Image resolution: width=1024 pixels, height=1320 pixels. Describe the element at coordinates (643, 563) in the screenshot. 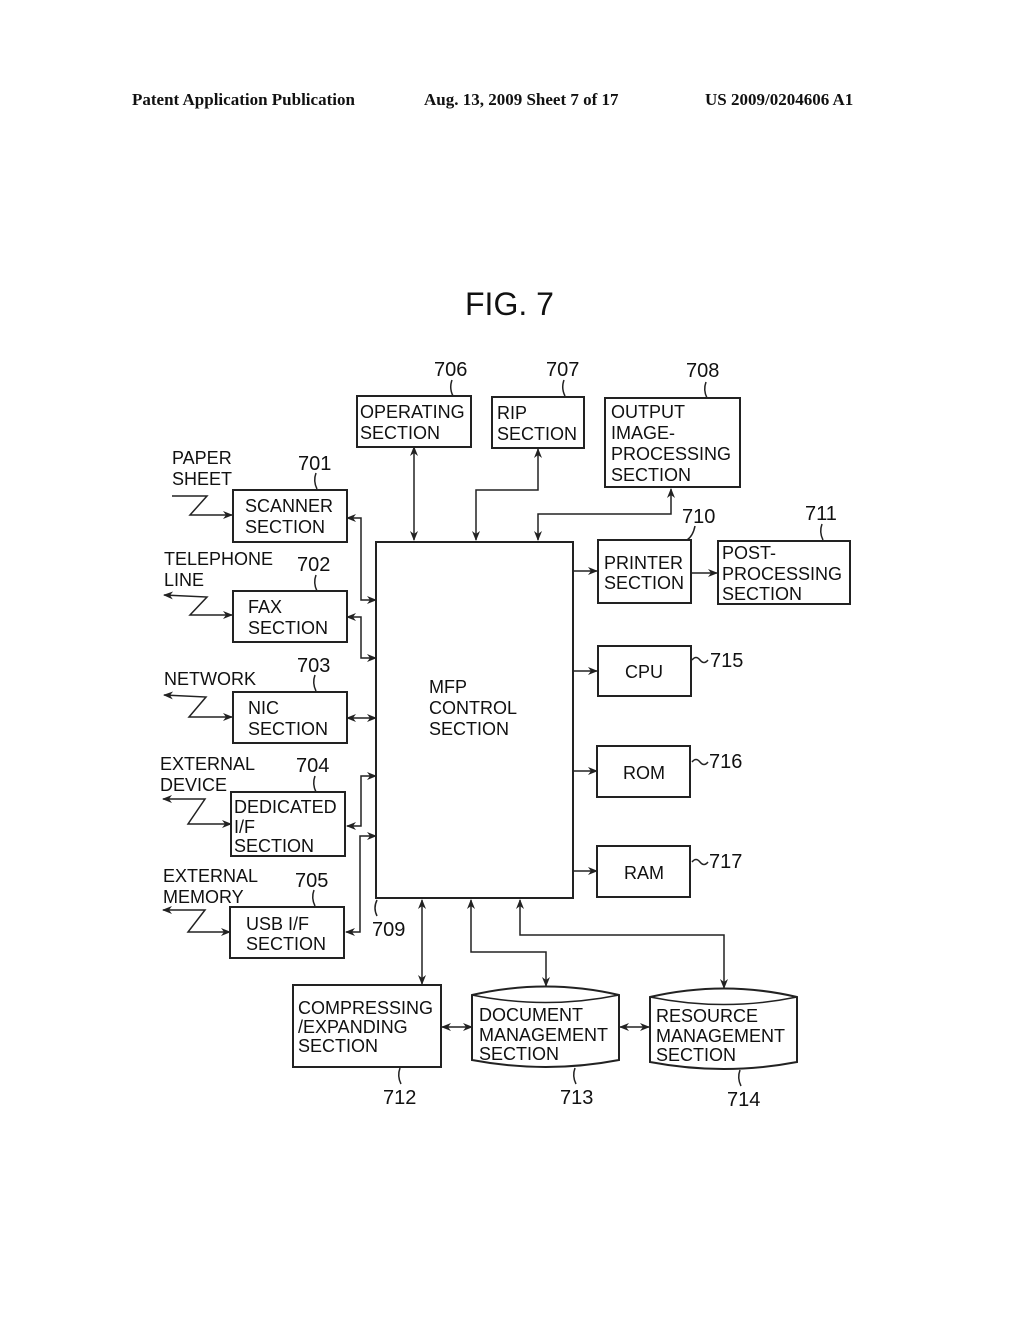

I see `svg-text: PRINTER` at that location.